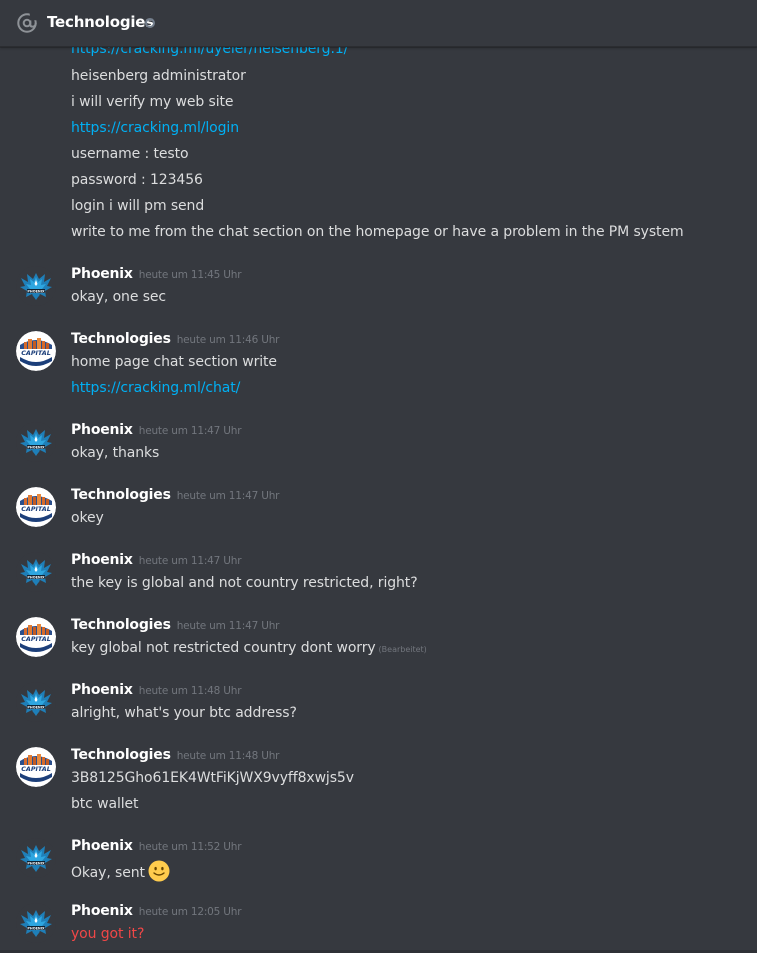 Image resolution: width=757 pixels, height=953 pixels. I want to click on message-text: password : 123456, so click(137, 180).